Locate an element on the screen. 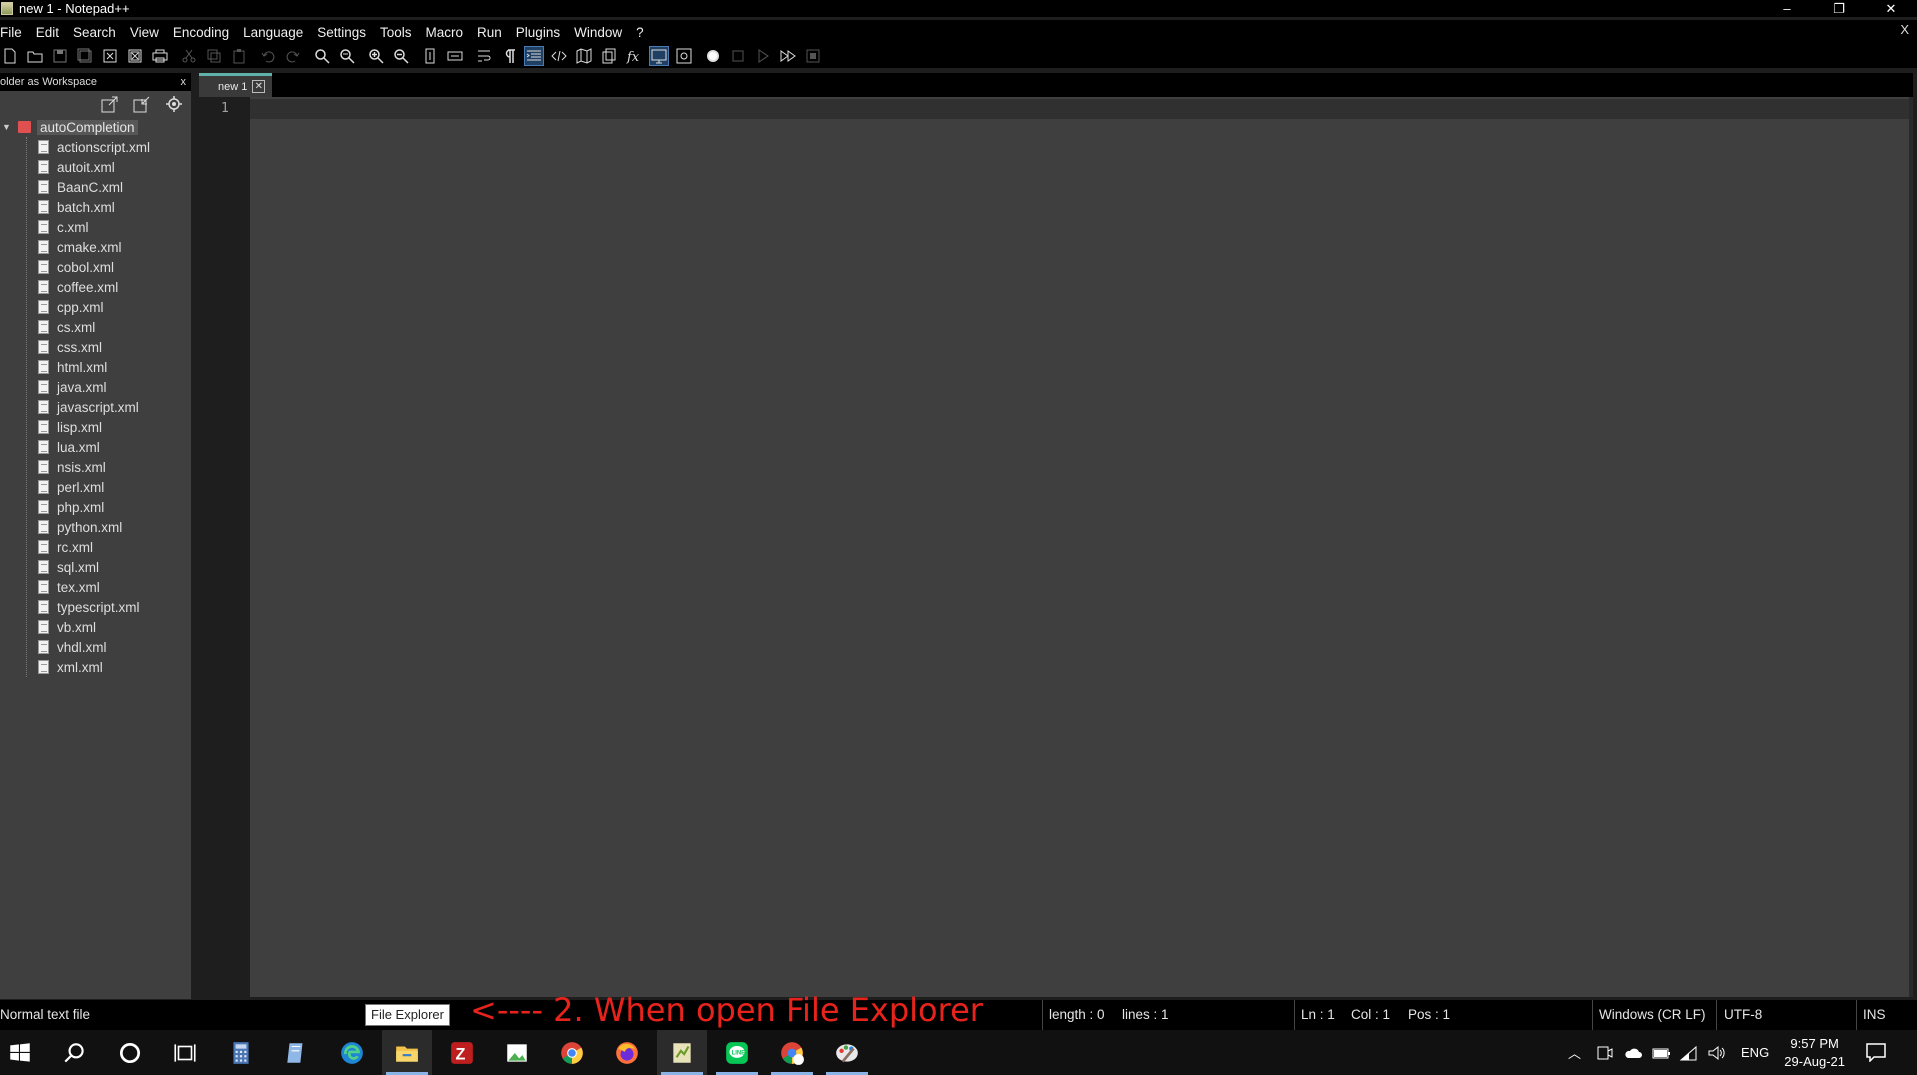  windows-start-icon is located at coordinates (22, 1052).